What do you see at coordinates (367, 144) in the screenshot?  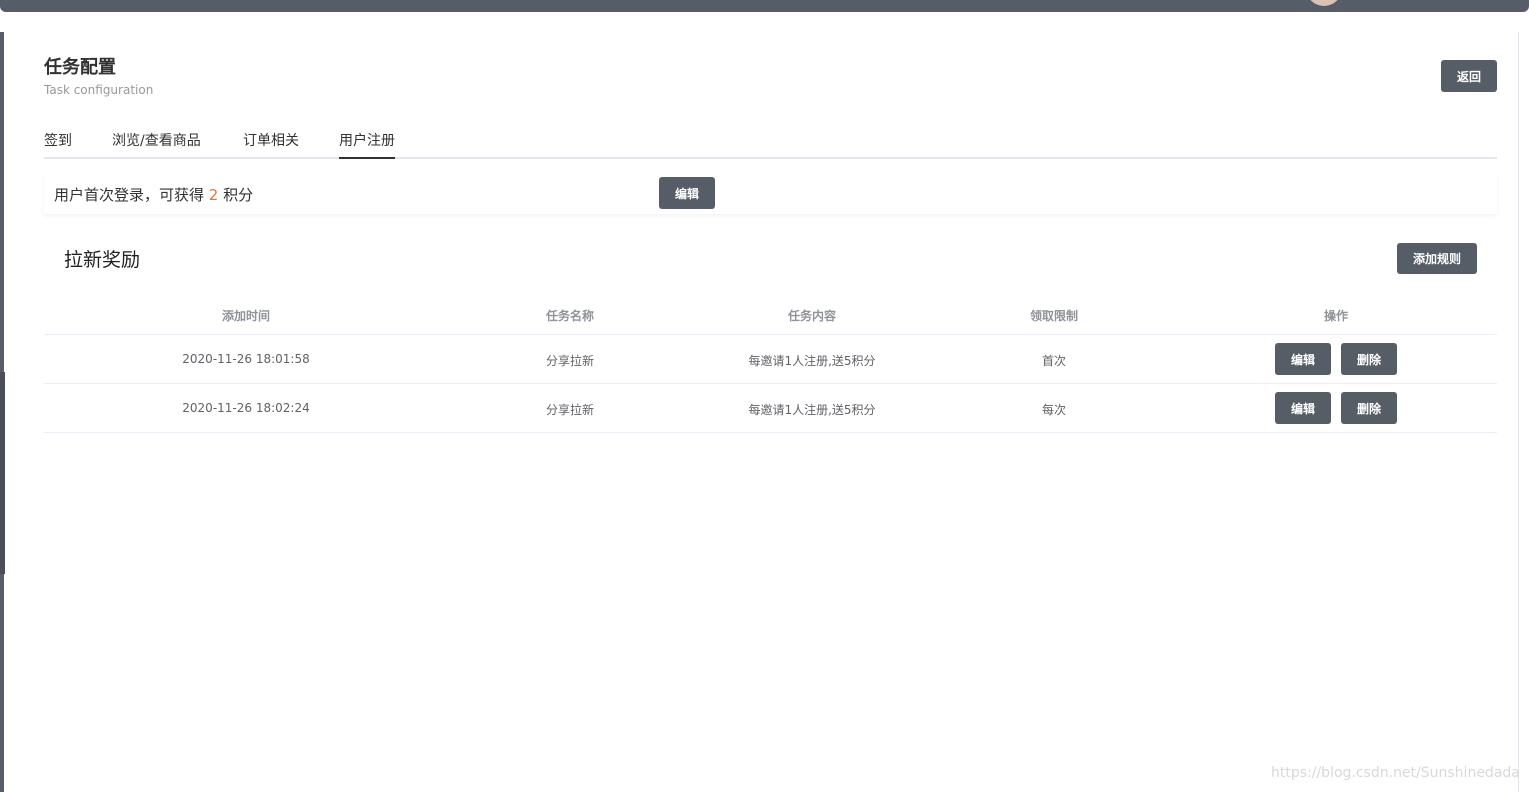 I see `tab-user-register: 用户注册` at bounding box center [367, 144].